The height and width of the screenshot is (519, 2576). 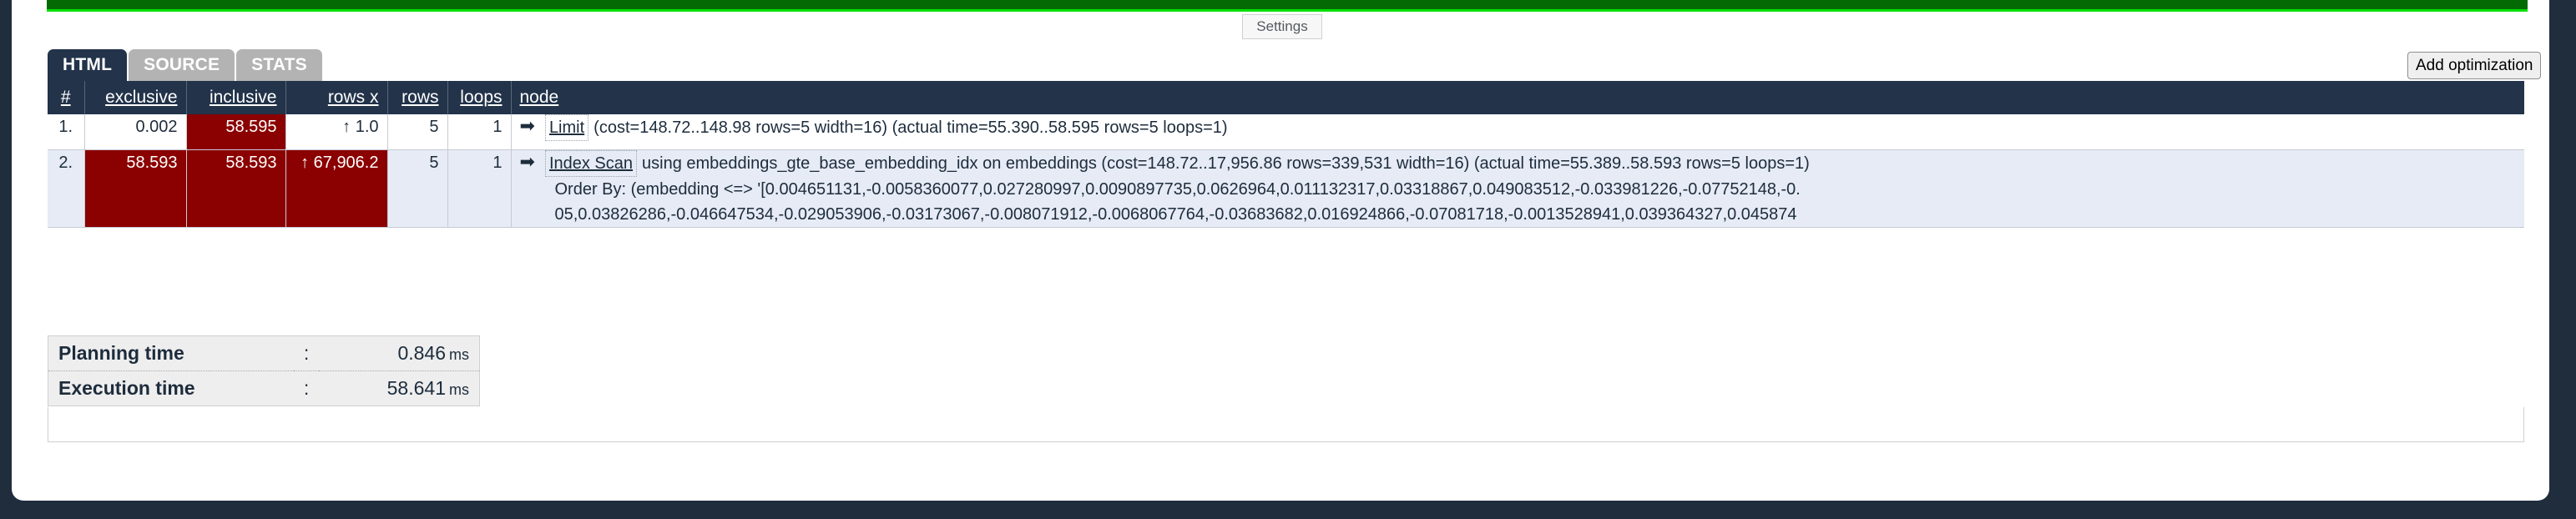 What do you see at coordinates (279, 65) in the screenshot?
I see `tab-stats: STATS` at bounding box center [279, 65].